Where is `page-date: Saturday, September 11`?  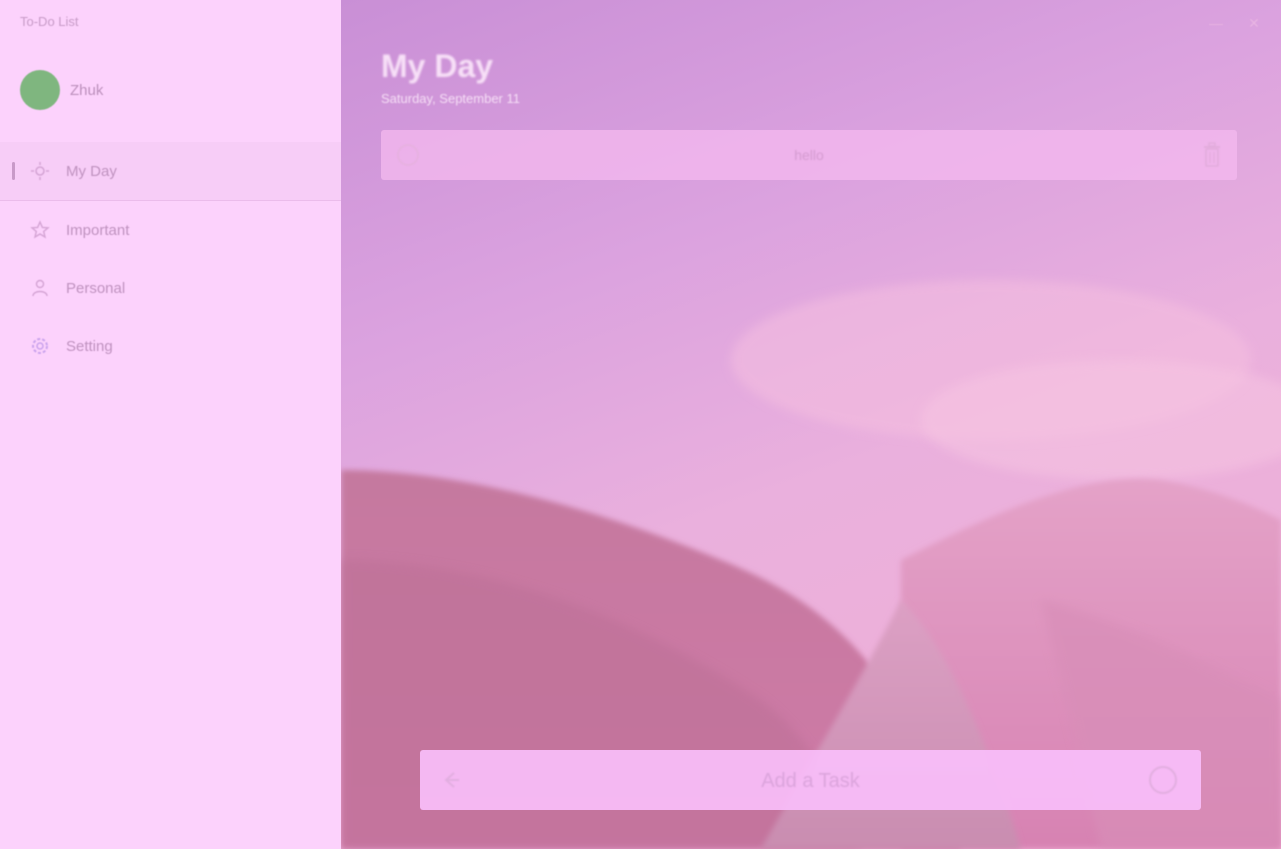
page-date: Saturday, September 11 is located at coordinates (450, 98).